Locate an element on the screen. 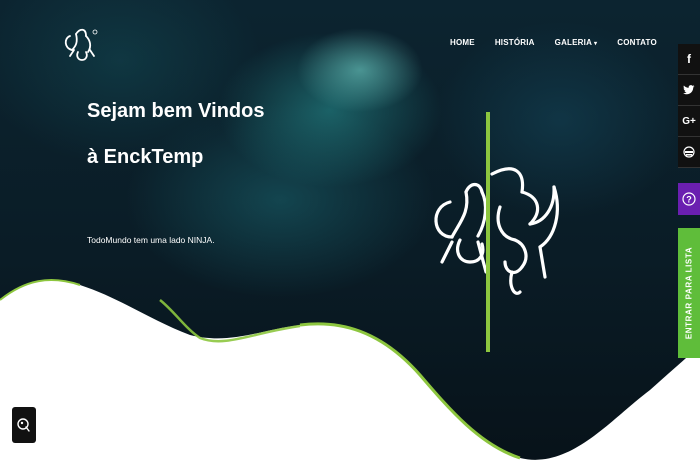 This screenshot has width=700, height=466. social-bar: f G+ is located at coordinates (689, 106).